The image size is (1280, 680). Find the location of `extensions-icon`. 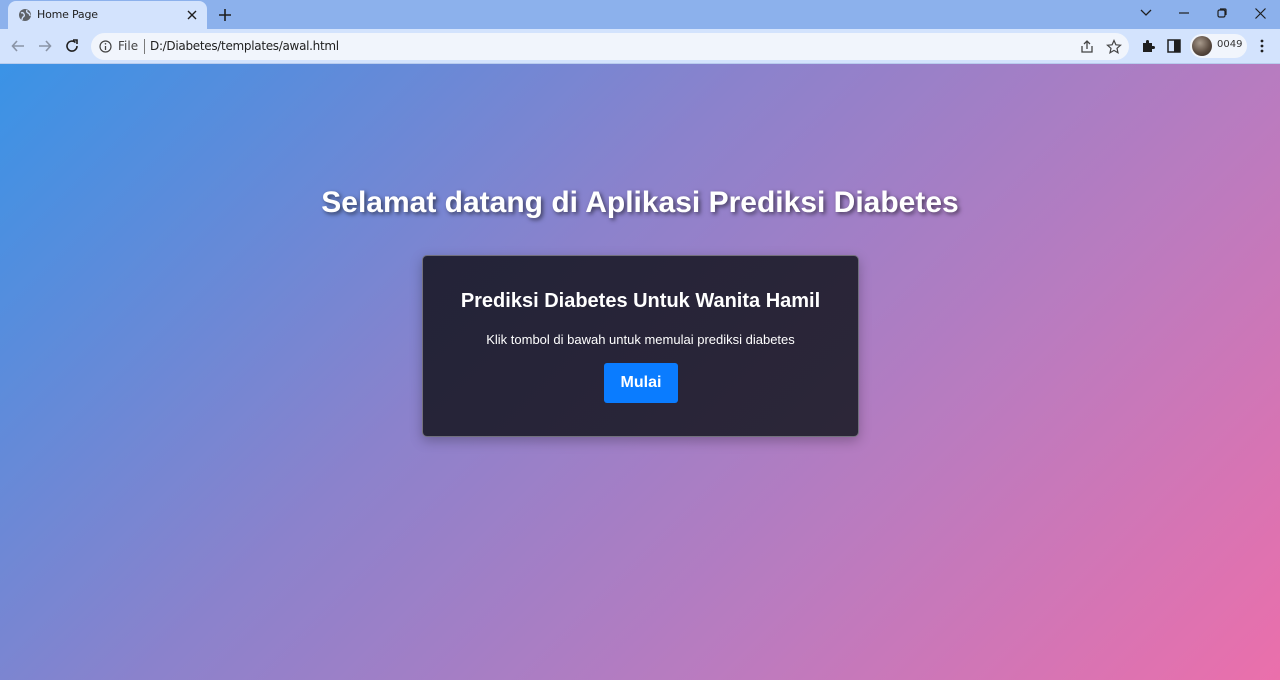

extensions-icon is located at coordinates (1148, 46).